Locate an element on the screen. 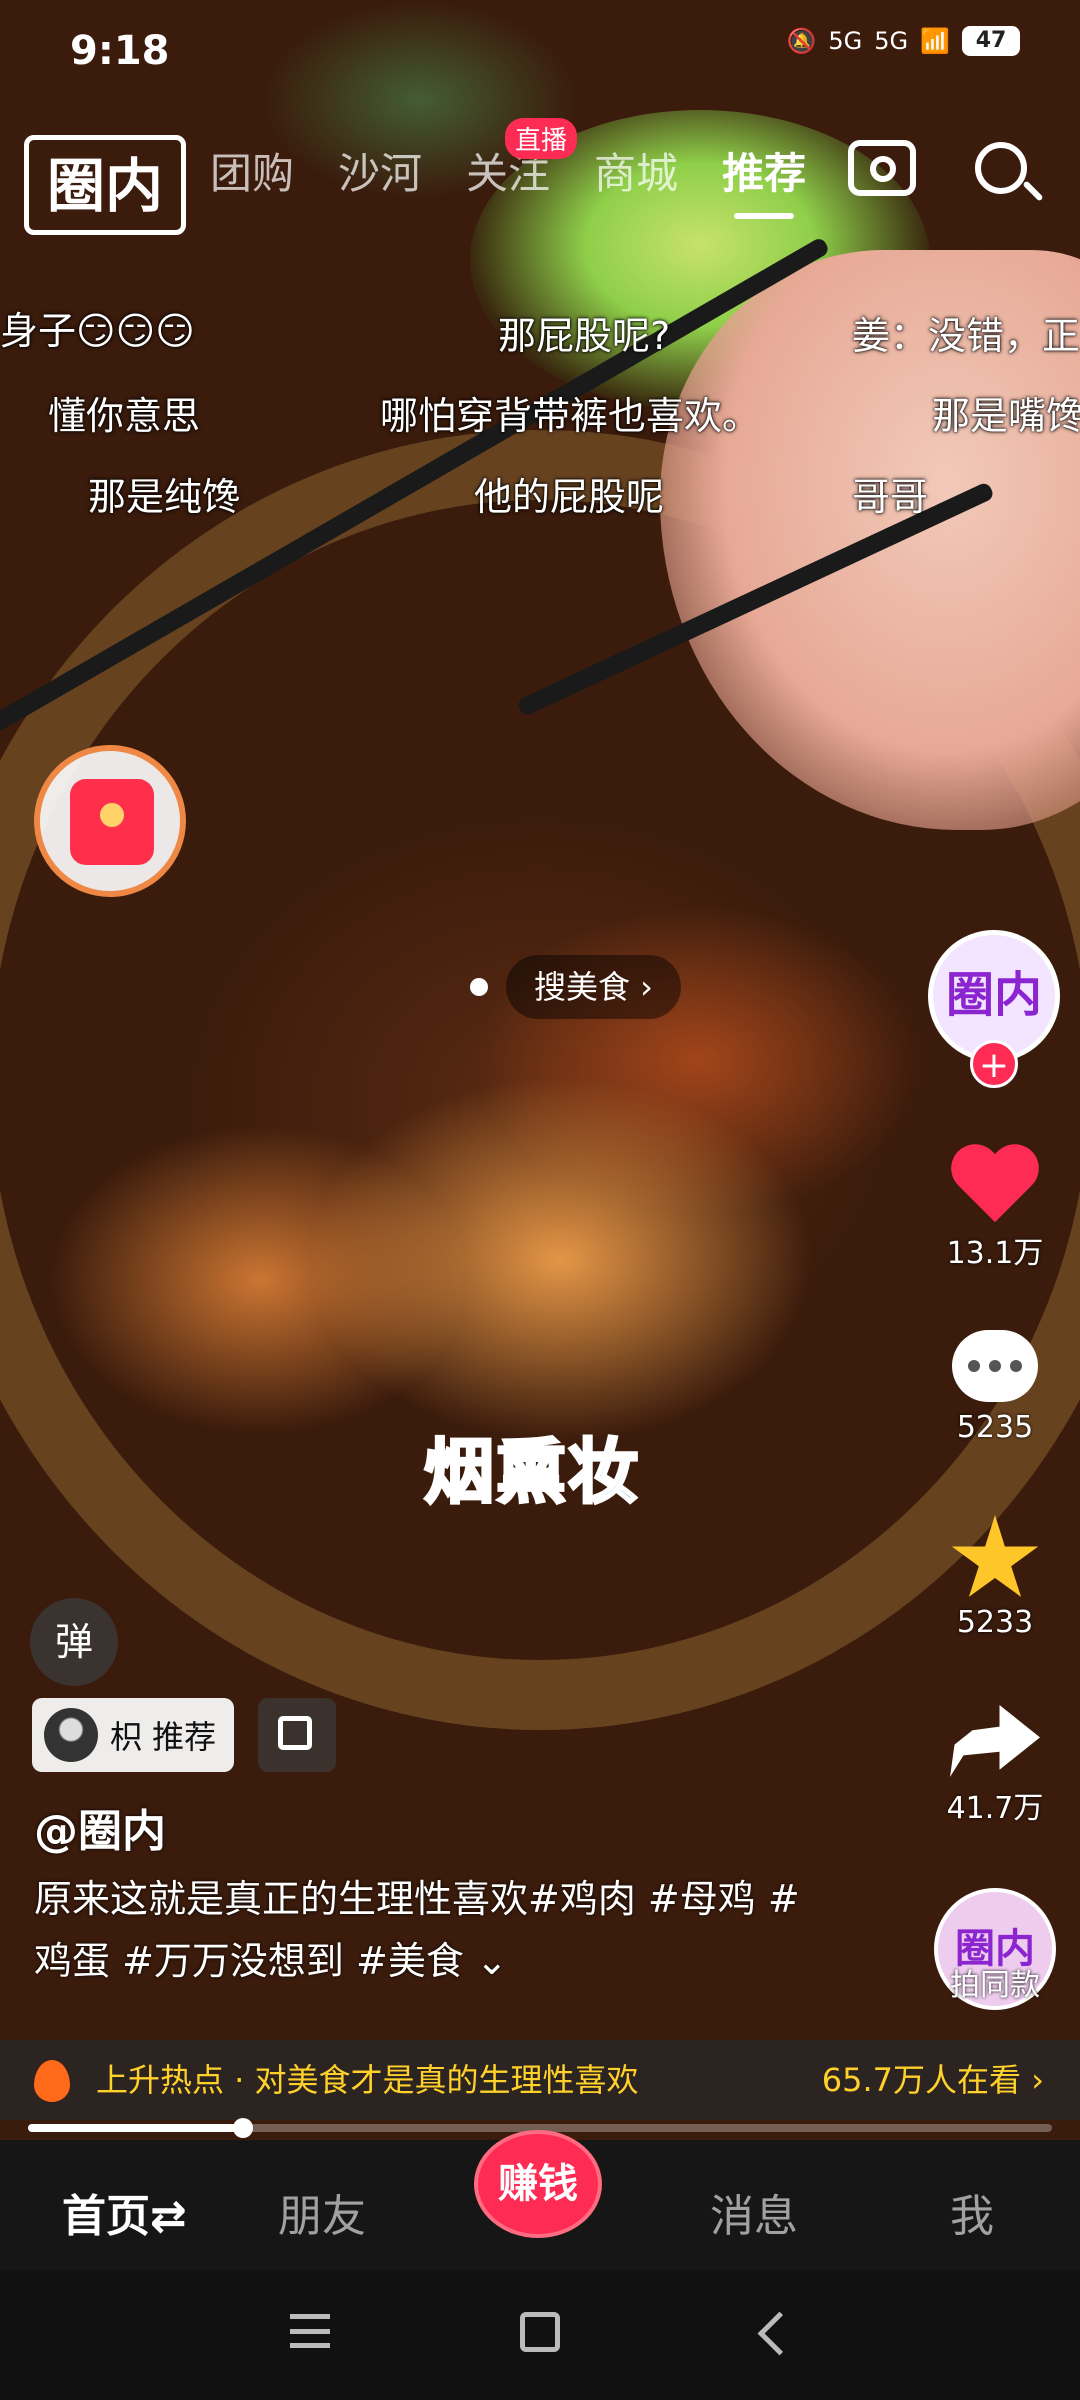  search-food-button: 搜美食 › is located at coordinates (593, 987).